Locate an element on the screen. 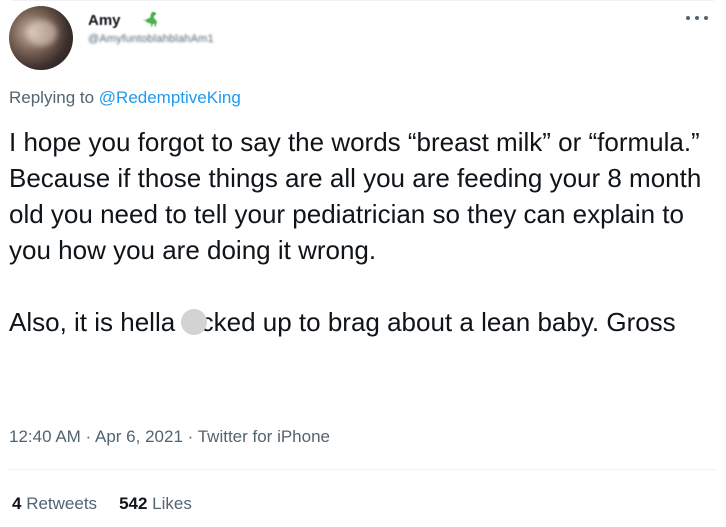  reply-to-link: @RedemptiveKing is located at coordinates (170, 97).